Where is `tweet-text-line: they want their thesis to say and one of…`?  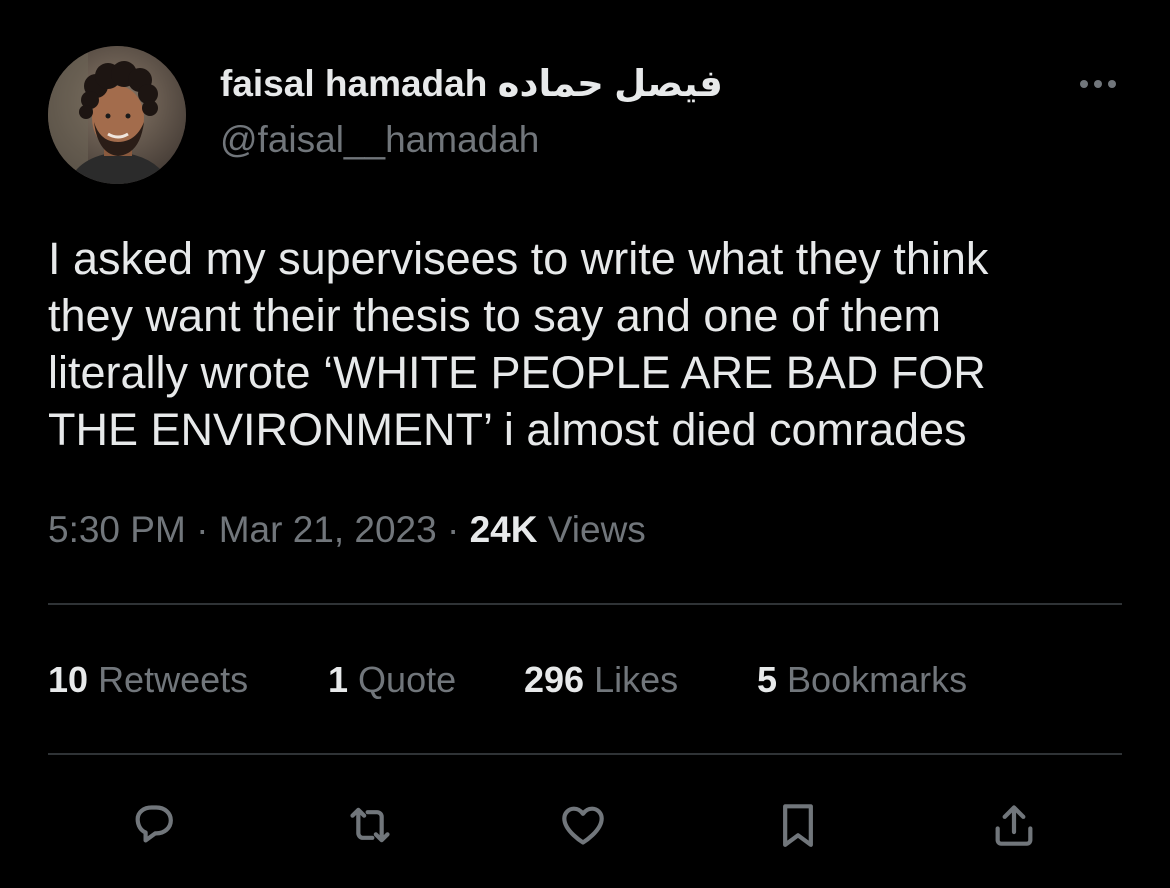 tweet-text-line: they want their thesis to say and one of… is located at coordinates (495, 315).